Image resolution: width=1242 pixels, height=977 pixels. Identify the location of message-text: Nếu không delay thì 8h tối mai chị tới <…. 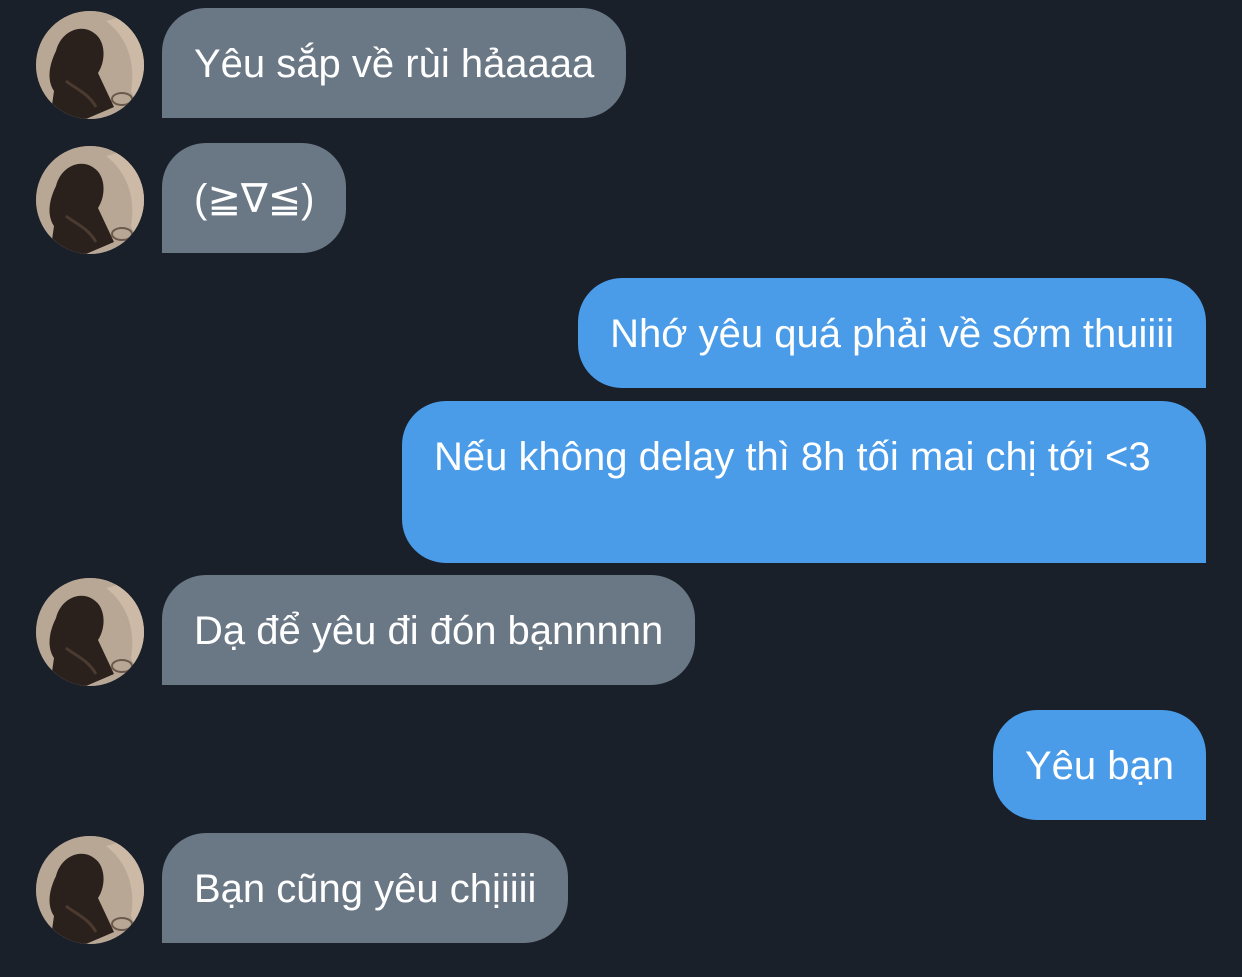
(792, 457).